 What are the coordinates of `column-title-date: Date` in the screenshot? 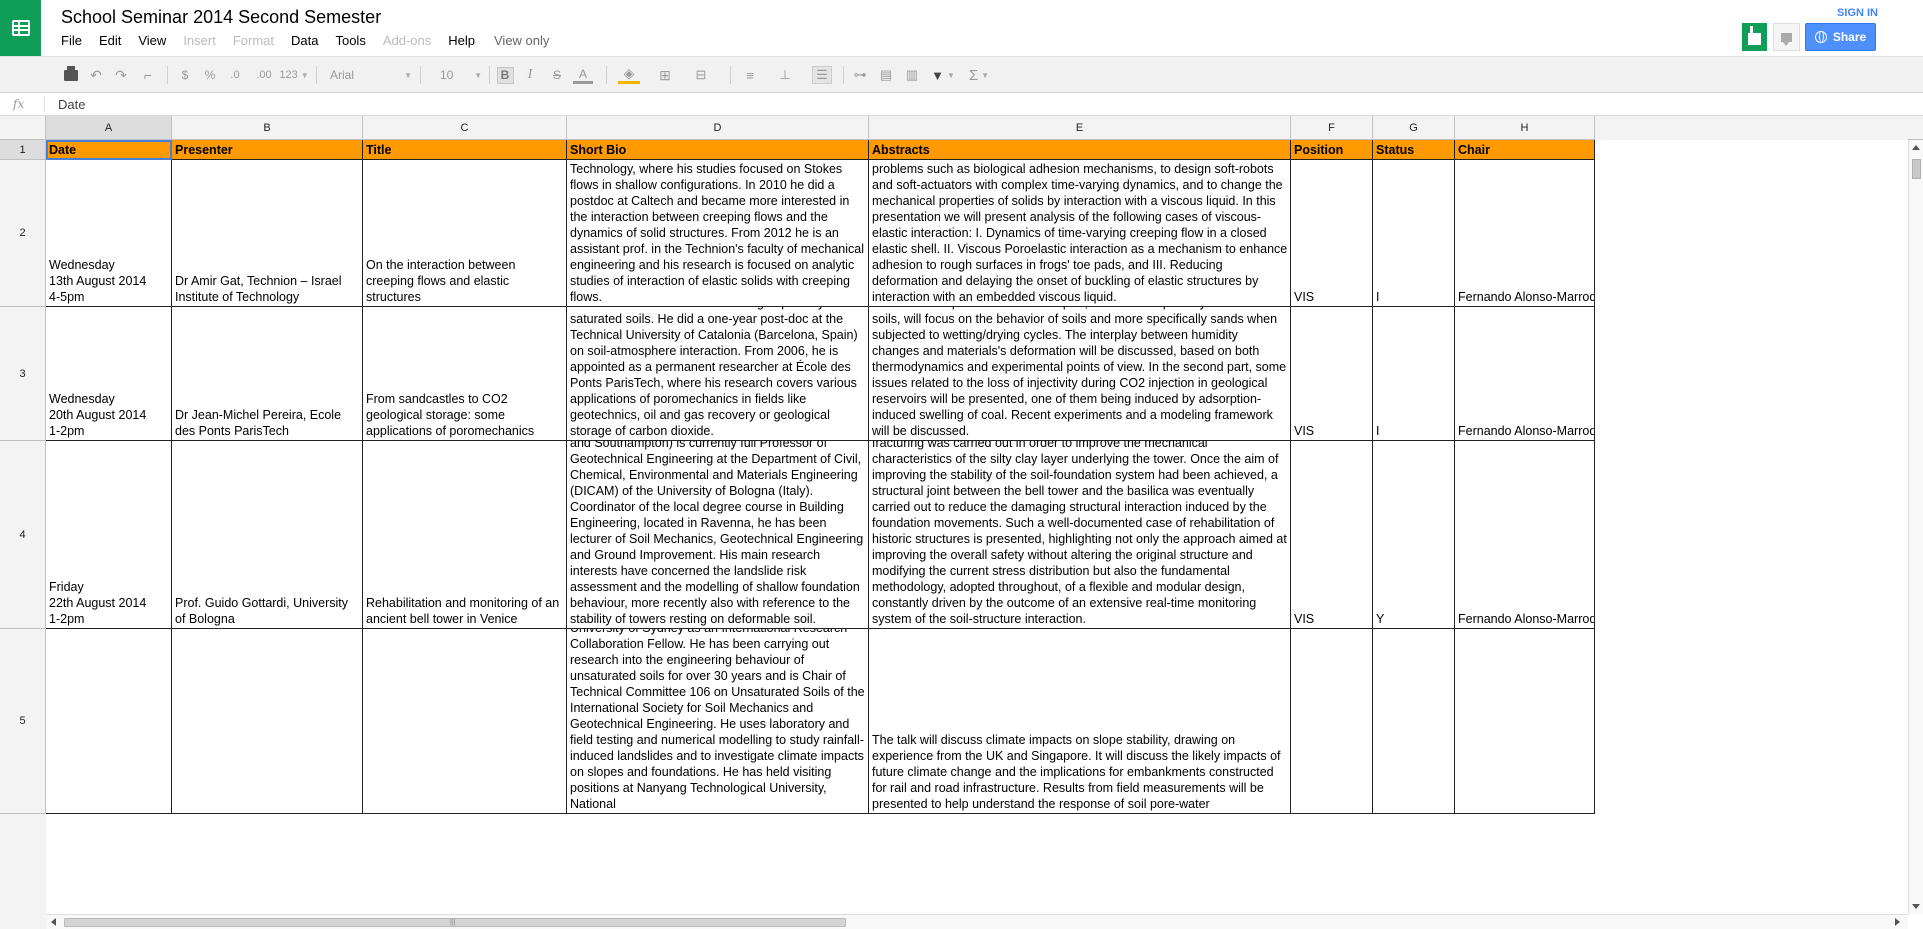 It's located at (109, 150).